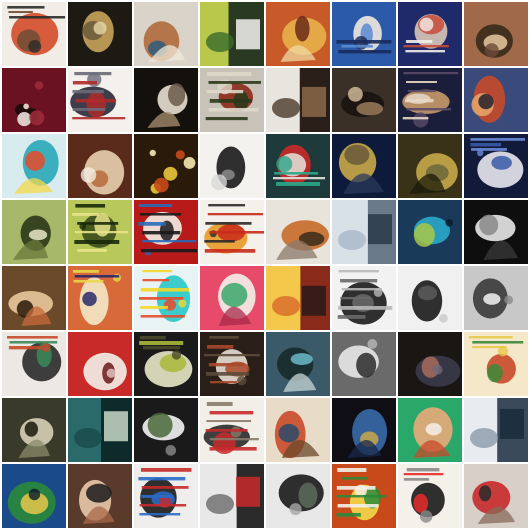  What do you see at coordinates (100, 298) in the screenshot?
I see `thumbnail-r5-c2` at bounding box center [100, 298].